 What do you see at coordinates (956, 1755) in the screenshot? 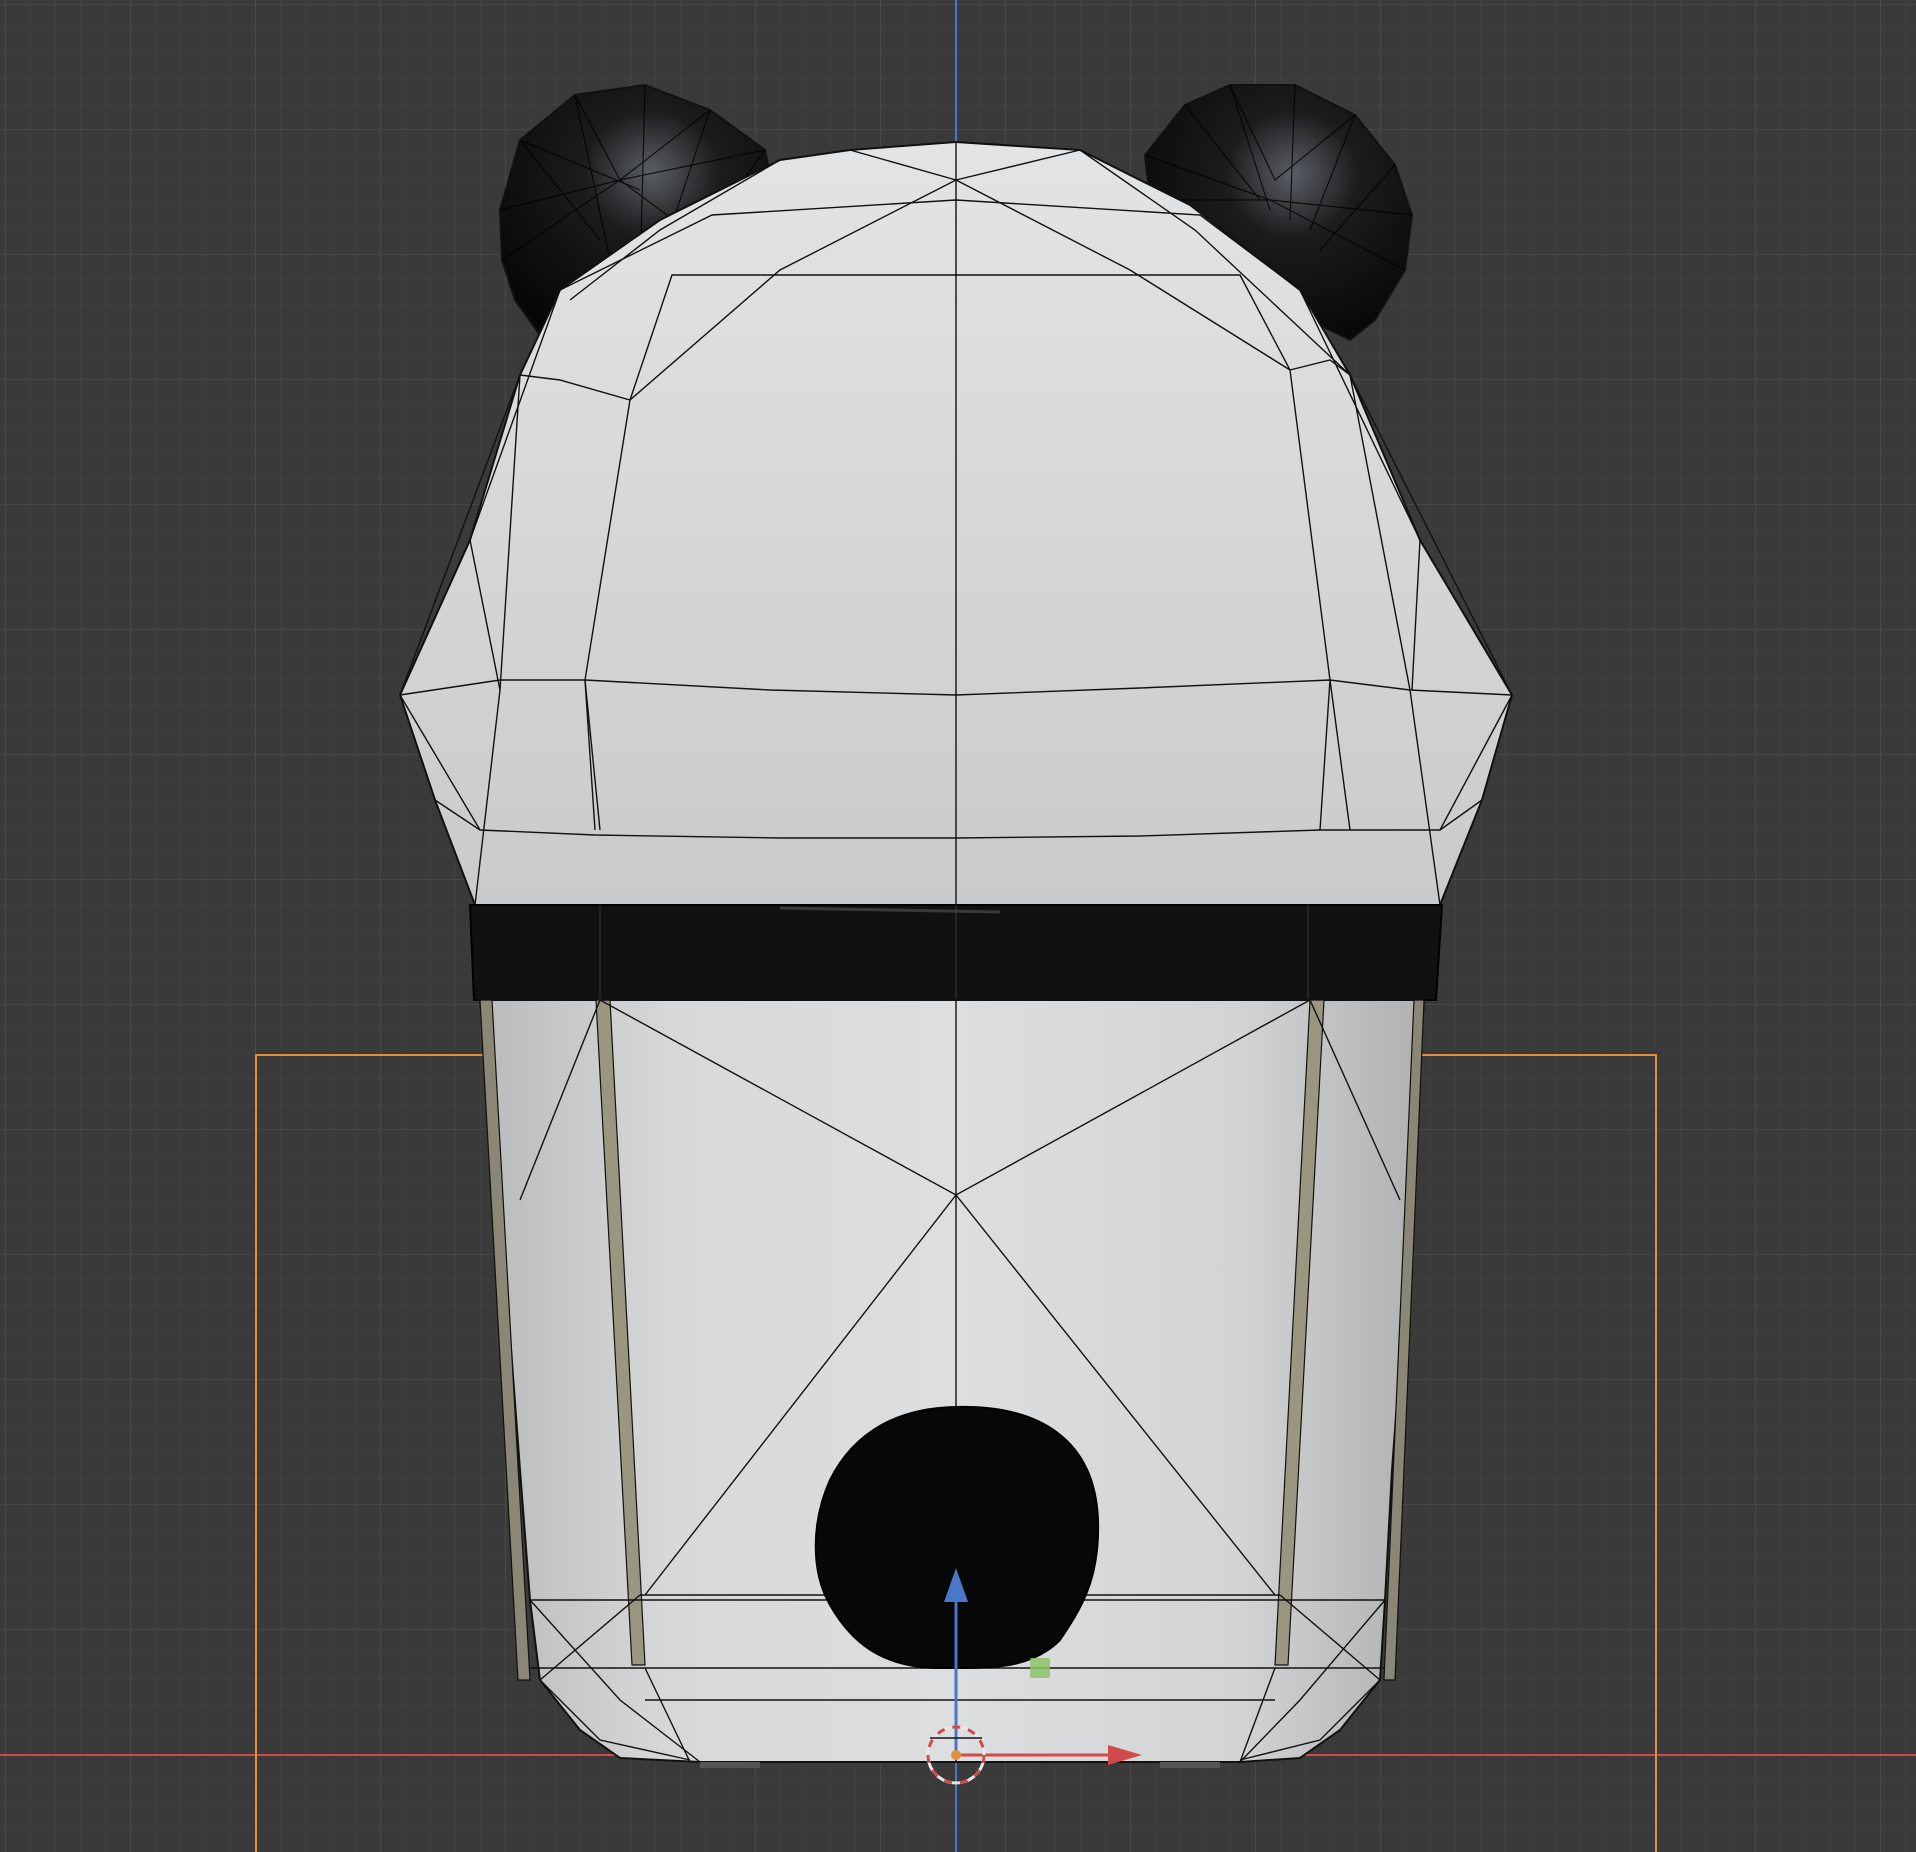
I see `origin-point-icon` at bounding box center [956, 1755].